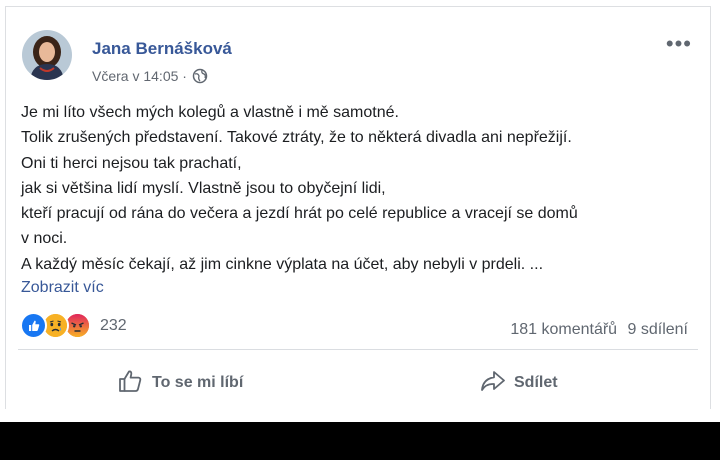  I want to click on share-button: Sdílet, so click(519, 383).